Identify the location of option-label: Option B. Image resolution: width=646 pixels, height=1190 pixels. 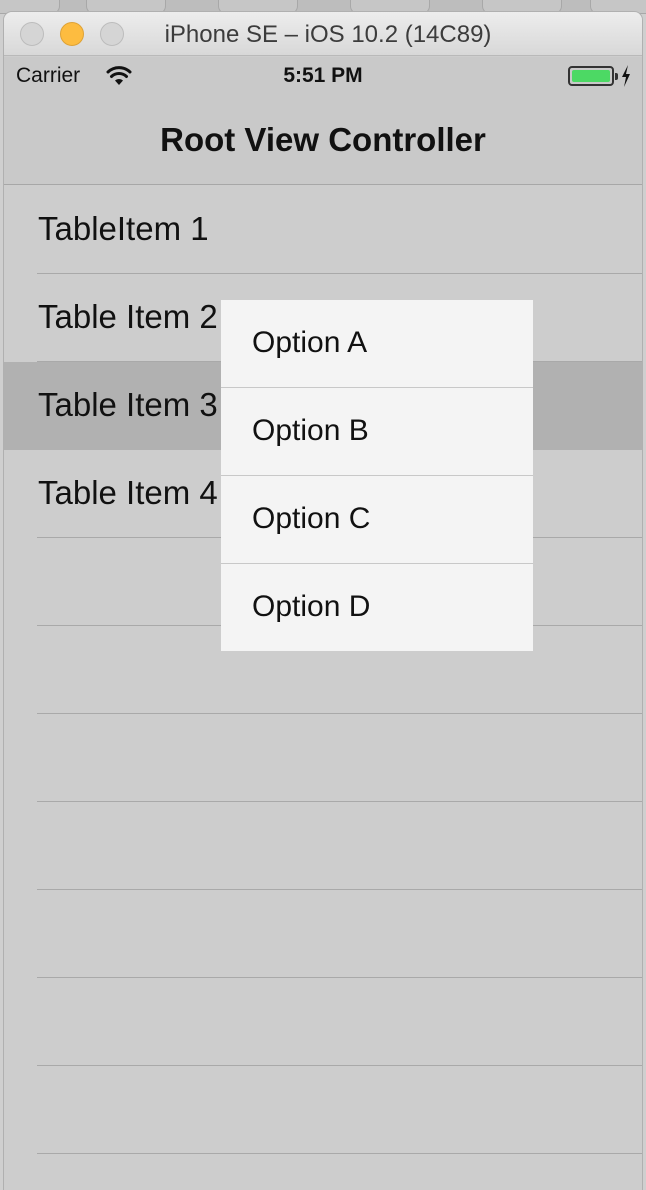
(310, 430).